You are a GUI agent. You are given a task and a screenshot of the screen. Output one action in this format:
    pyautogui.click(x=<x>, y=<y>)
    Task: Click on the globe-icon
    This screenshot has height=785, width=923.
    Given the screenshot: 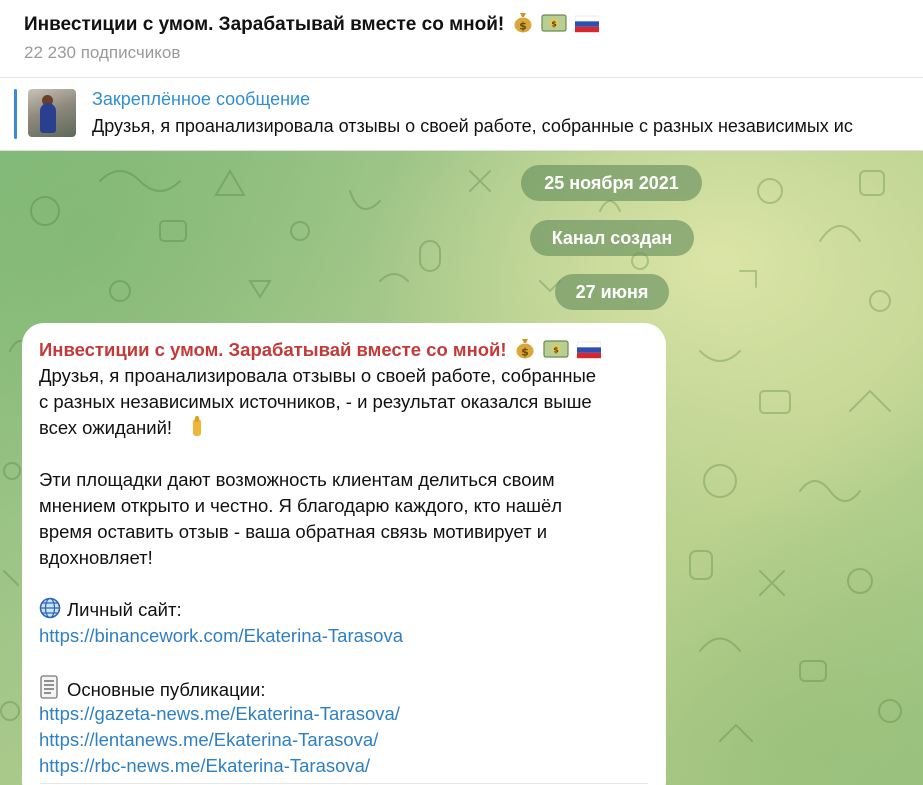 What is the action you would take?
    pyautogui.click(x=50, y=608)
    